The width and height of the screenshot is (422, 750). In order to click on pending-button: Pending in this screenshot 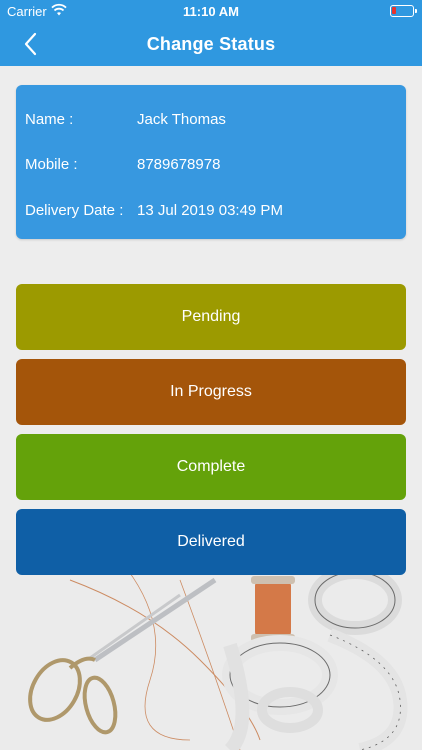, I will do `click(211, 317)`.